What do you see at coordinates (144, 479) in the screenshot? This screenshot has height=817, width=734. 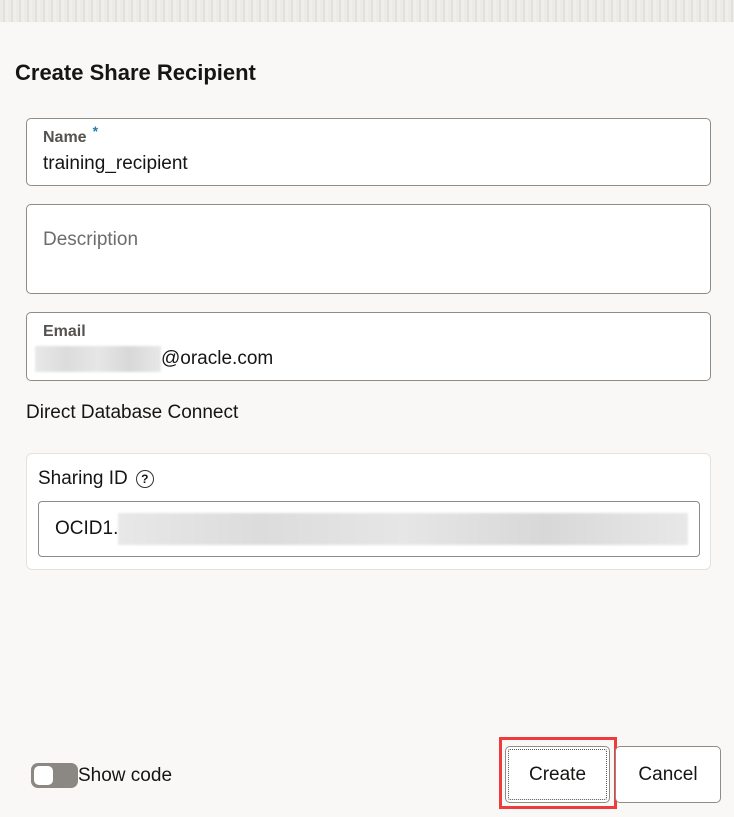 I see `help-icon: ?` at bounding box center [144, 479].